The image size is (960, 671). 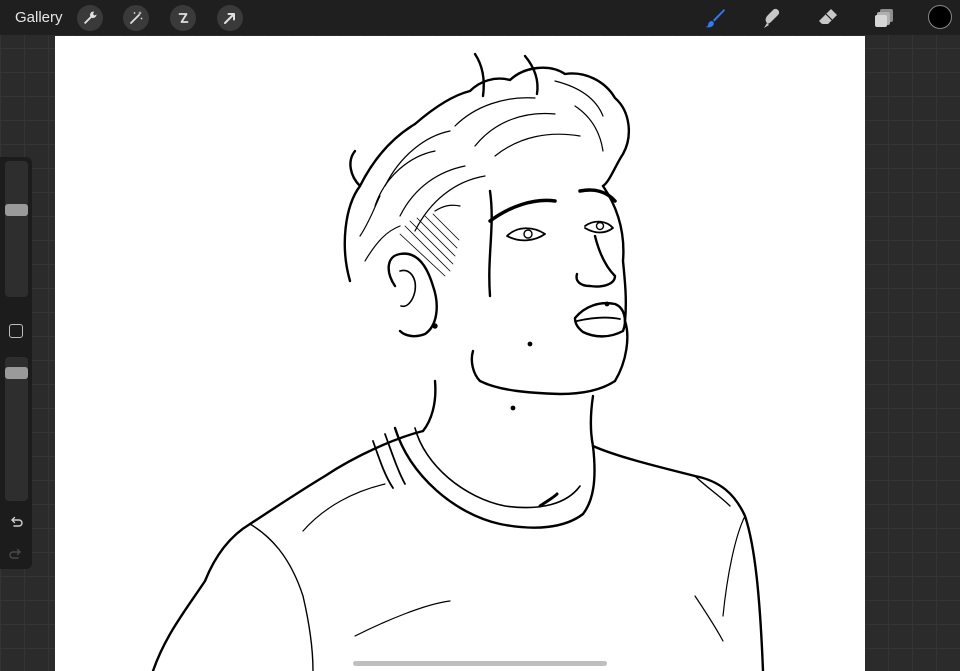 I want to click on top-toolbar: Gallery, so click(x=480, y=17).